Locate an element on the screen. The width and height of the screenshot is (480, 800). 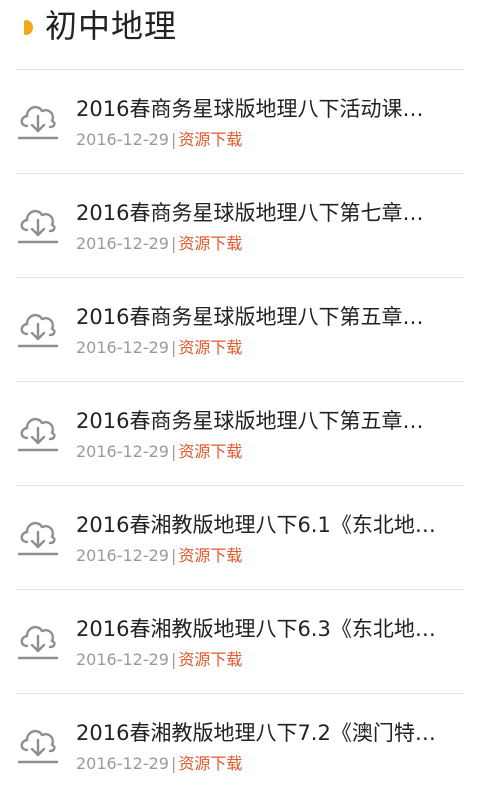
header-marker is located at coordinates (28, 27).